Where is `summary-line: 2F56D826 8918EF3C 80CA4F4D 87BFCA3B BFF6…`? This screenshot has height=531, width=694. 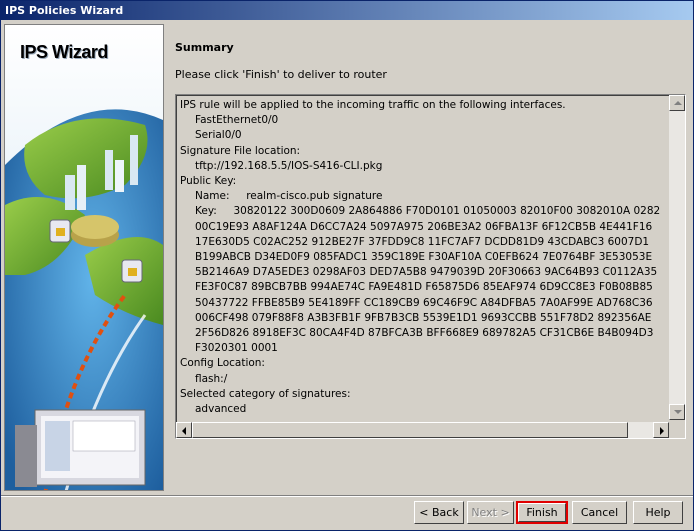
summary-line: 2F56D826 8918EF3C 80CA4F4D 87BFCA3B BFF6… is located at coordinates (424, 333).